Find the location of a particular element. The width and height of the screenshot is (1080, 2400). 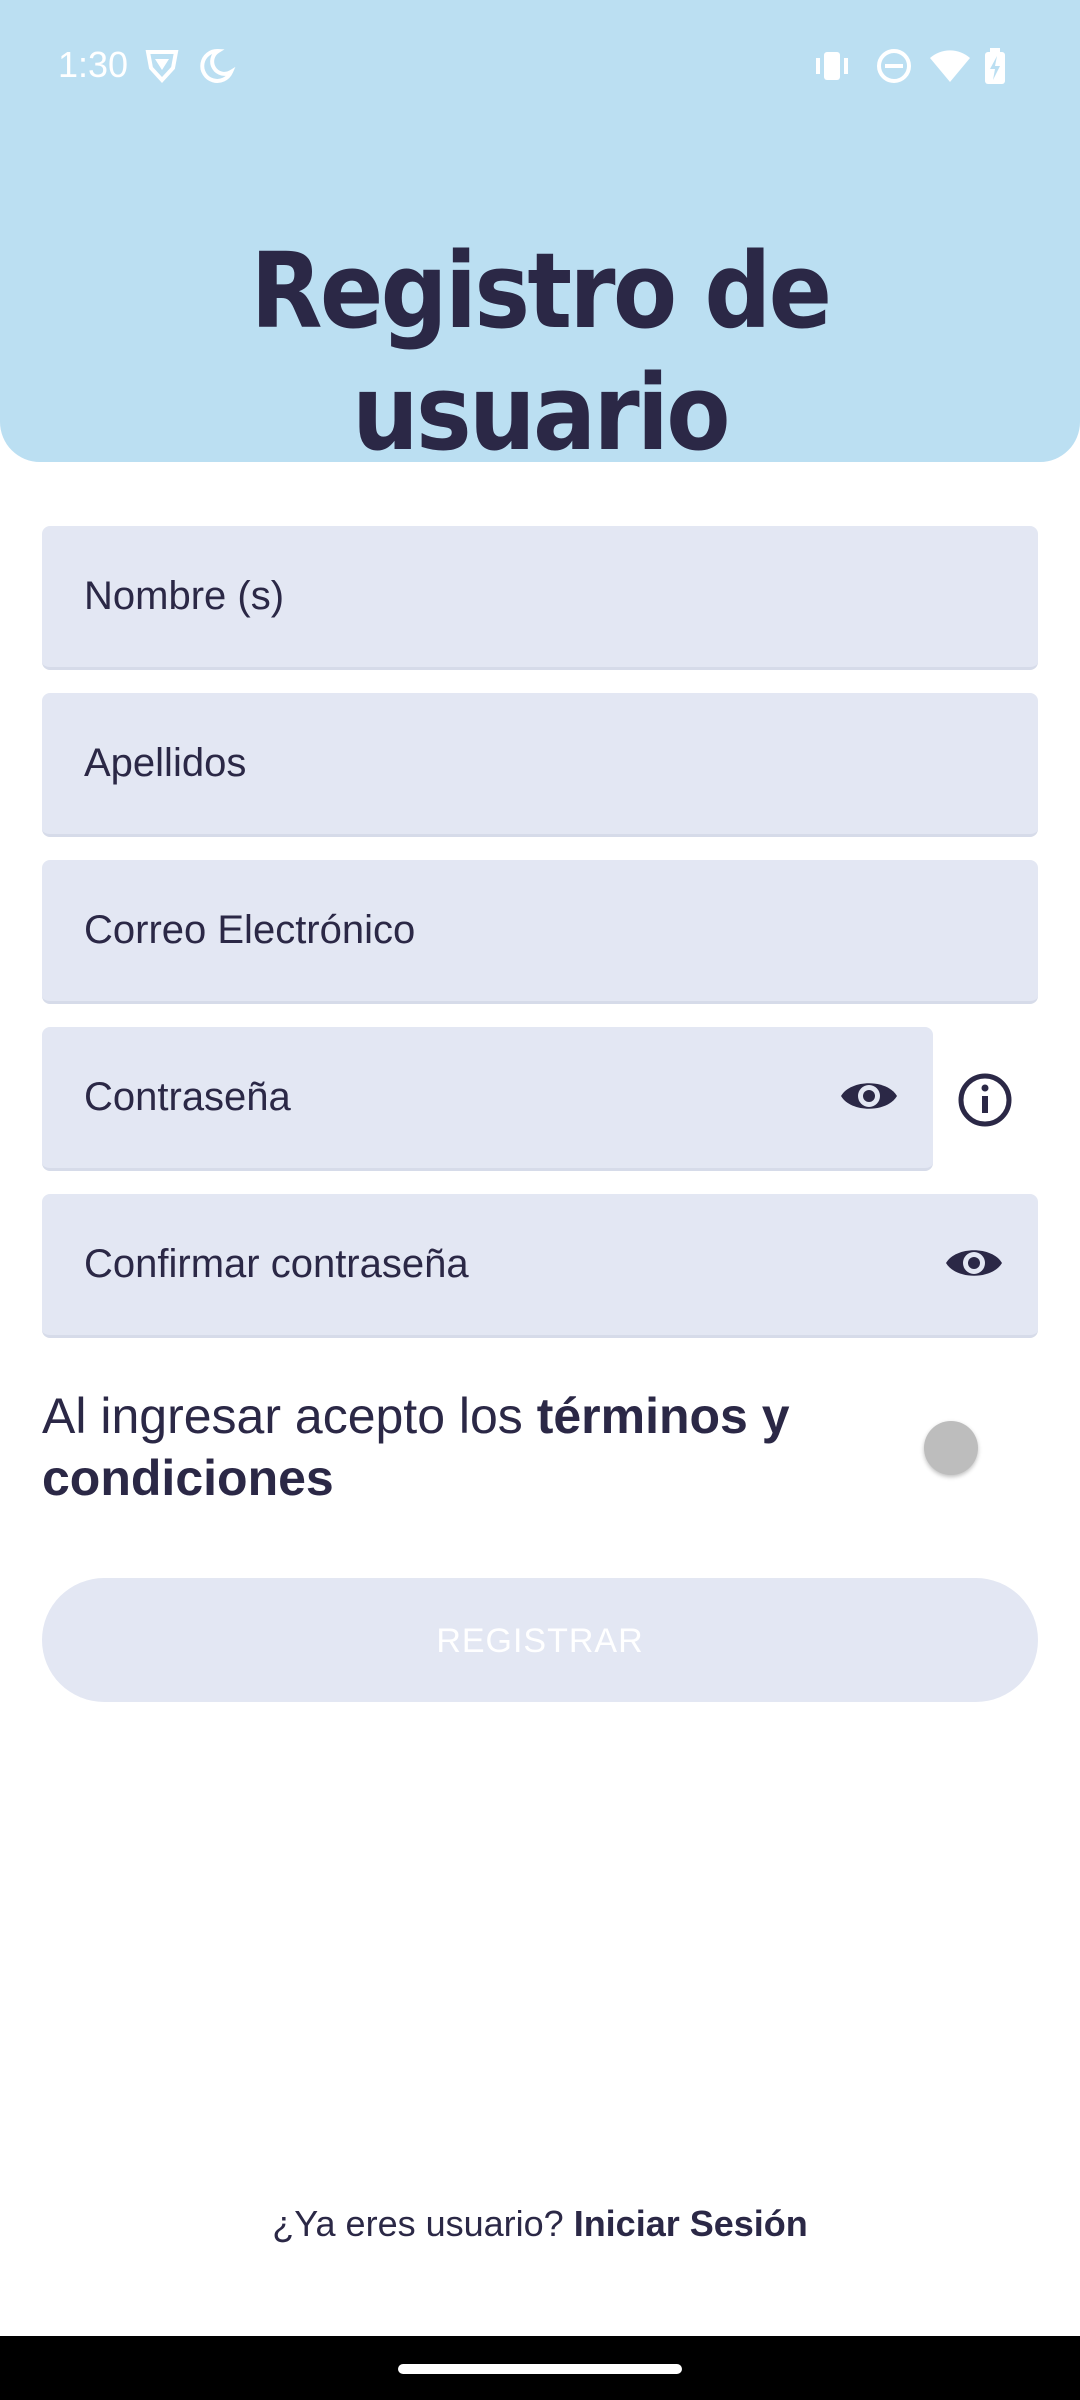

email-field is located at coordinates (540, 932).